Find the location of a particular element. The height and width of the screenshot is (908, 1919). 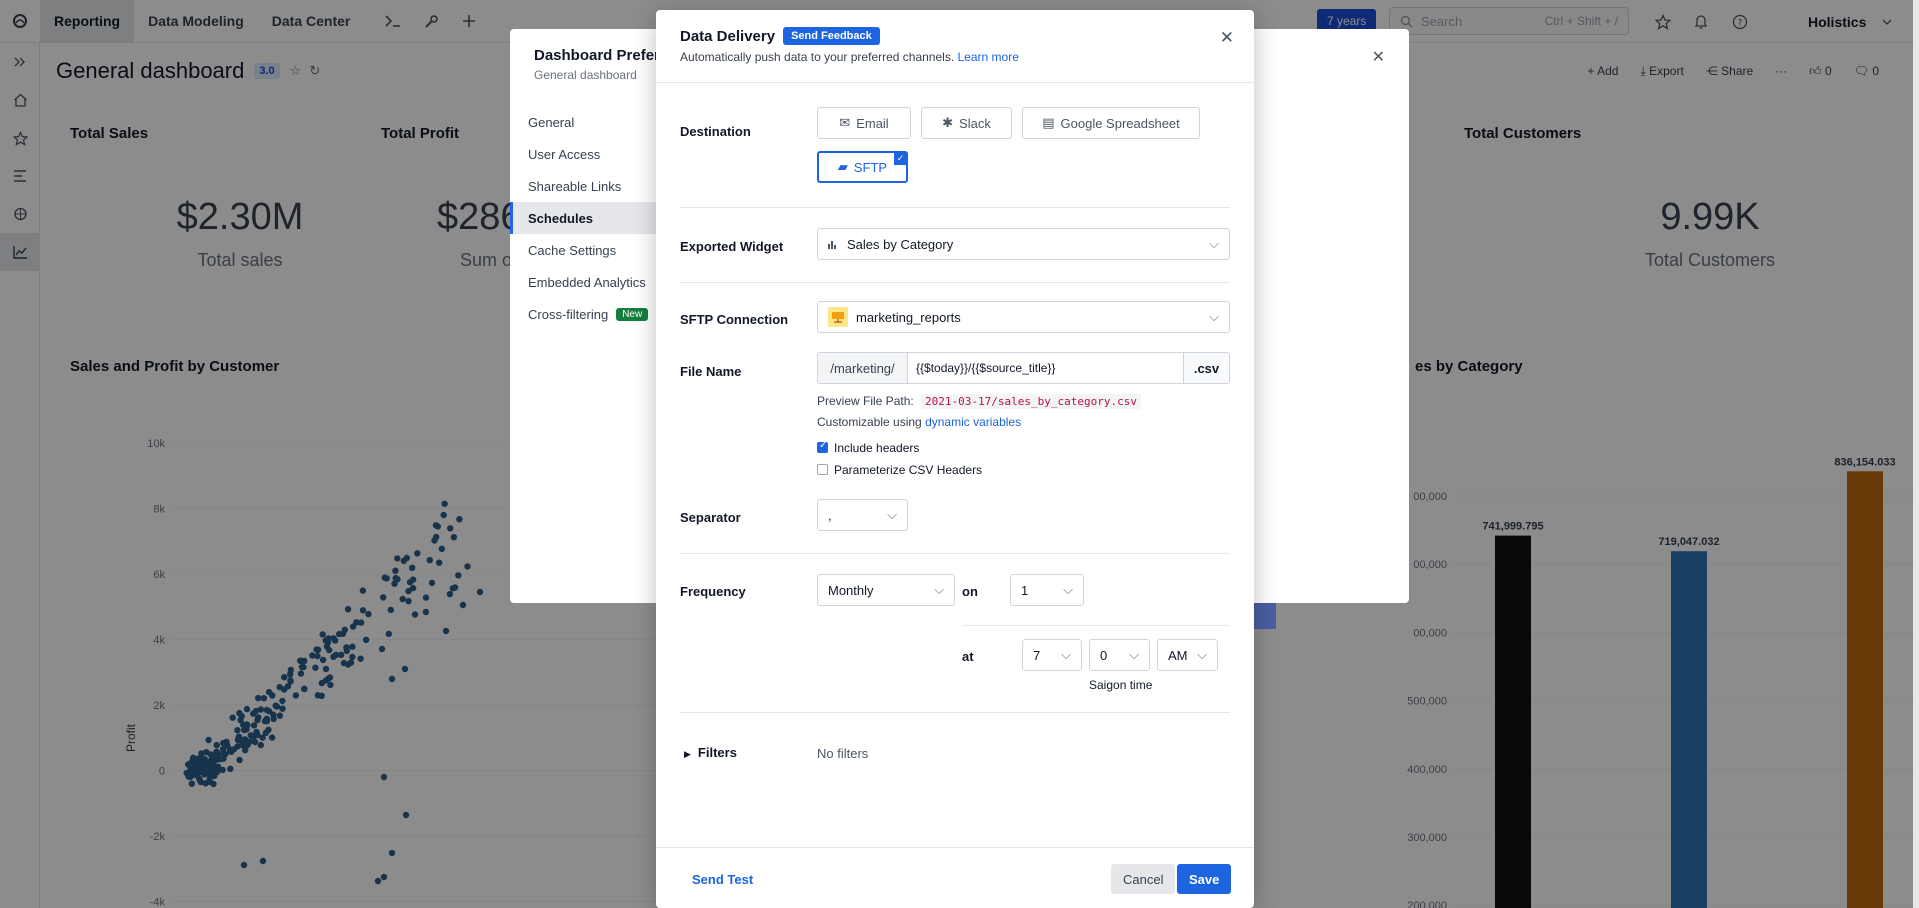

preferences-nav-label: General is located at coordinates (551, 122).